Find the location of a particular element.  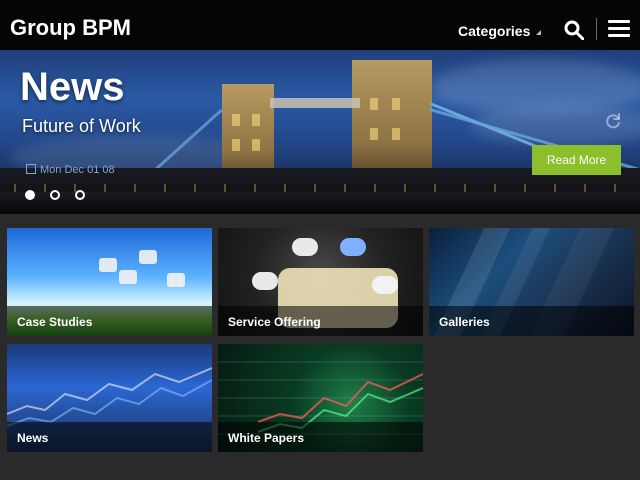

hero-date: Mon Dec 01 08 is located at coordinates (70, 170).